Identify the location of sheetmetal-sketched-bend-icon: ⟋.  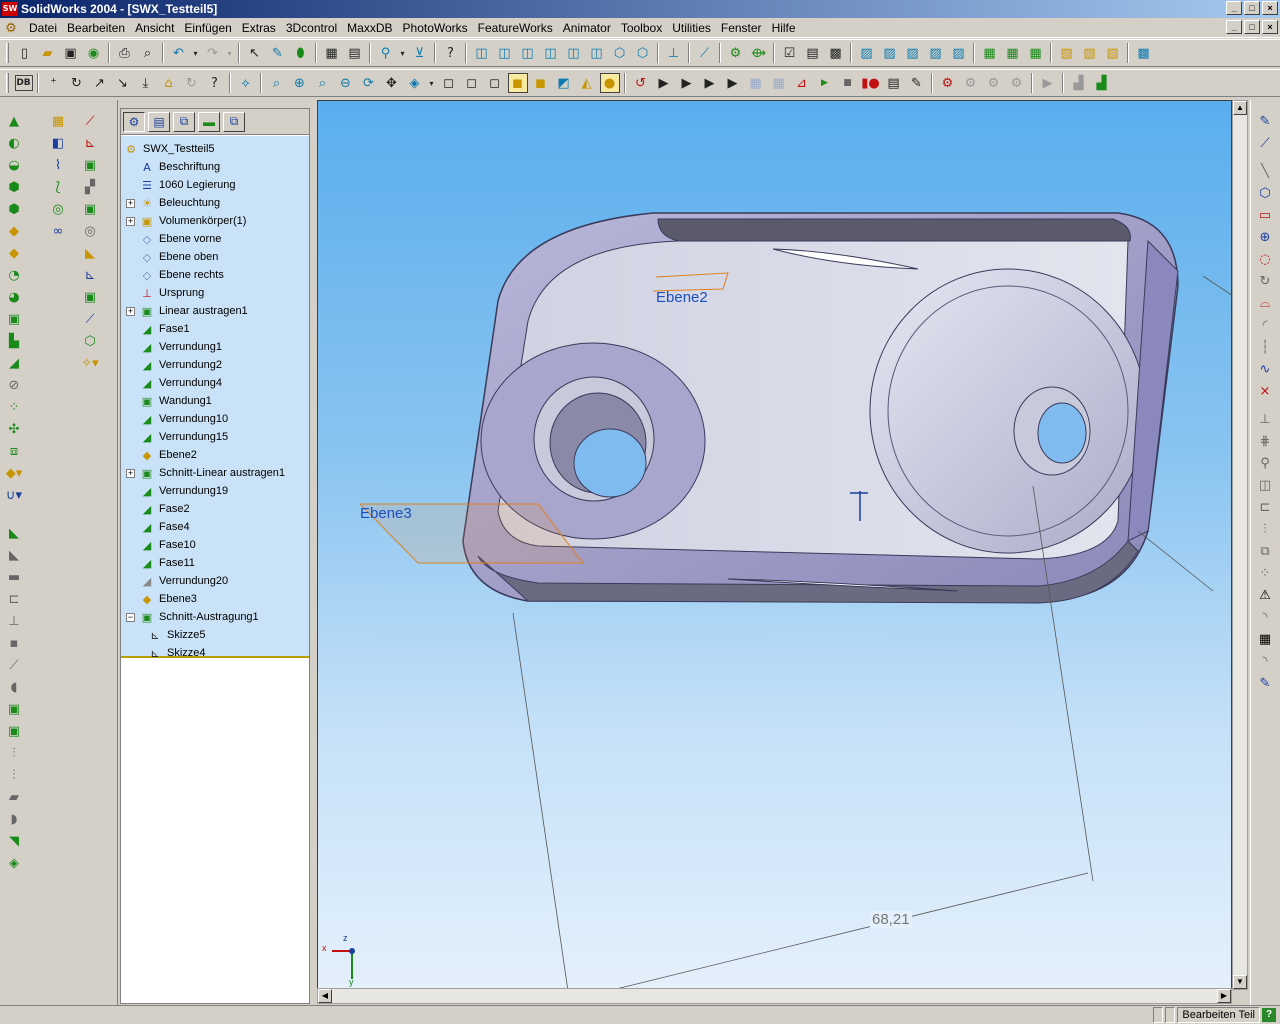
(14, 665).